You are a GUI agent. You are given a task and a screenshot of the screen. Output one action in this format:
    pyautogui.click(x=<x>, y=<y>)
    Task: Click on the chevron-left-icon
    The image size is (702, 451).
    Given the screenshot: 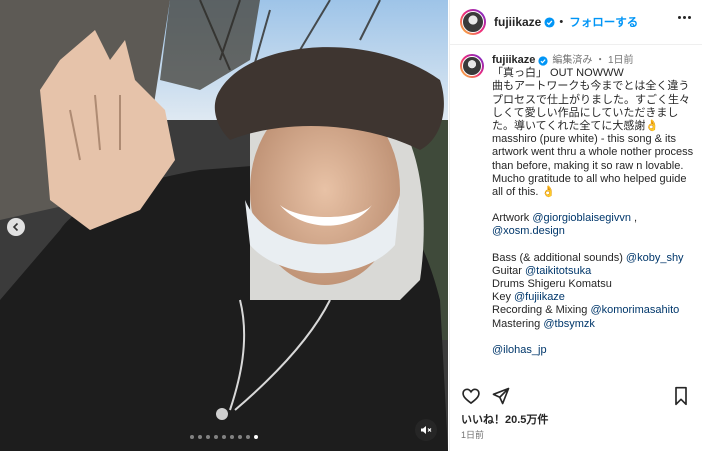 What is the action you would take?
    pyautogui.click(x=15, y=227)
    